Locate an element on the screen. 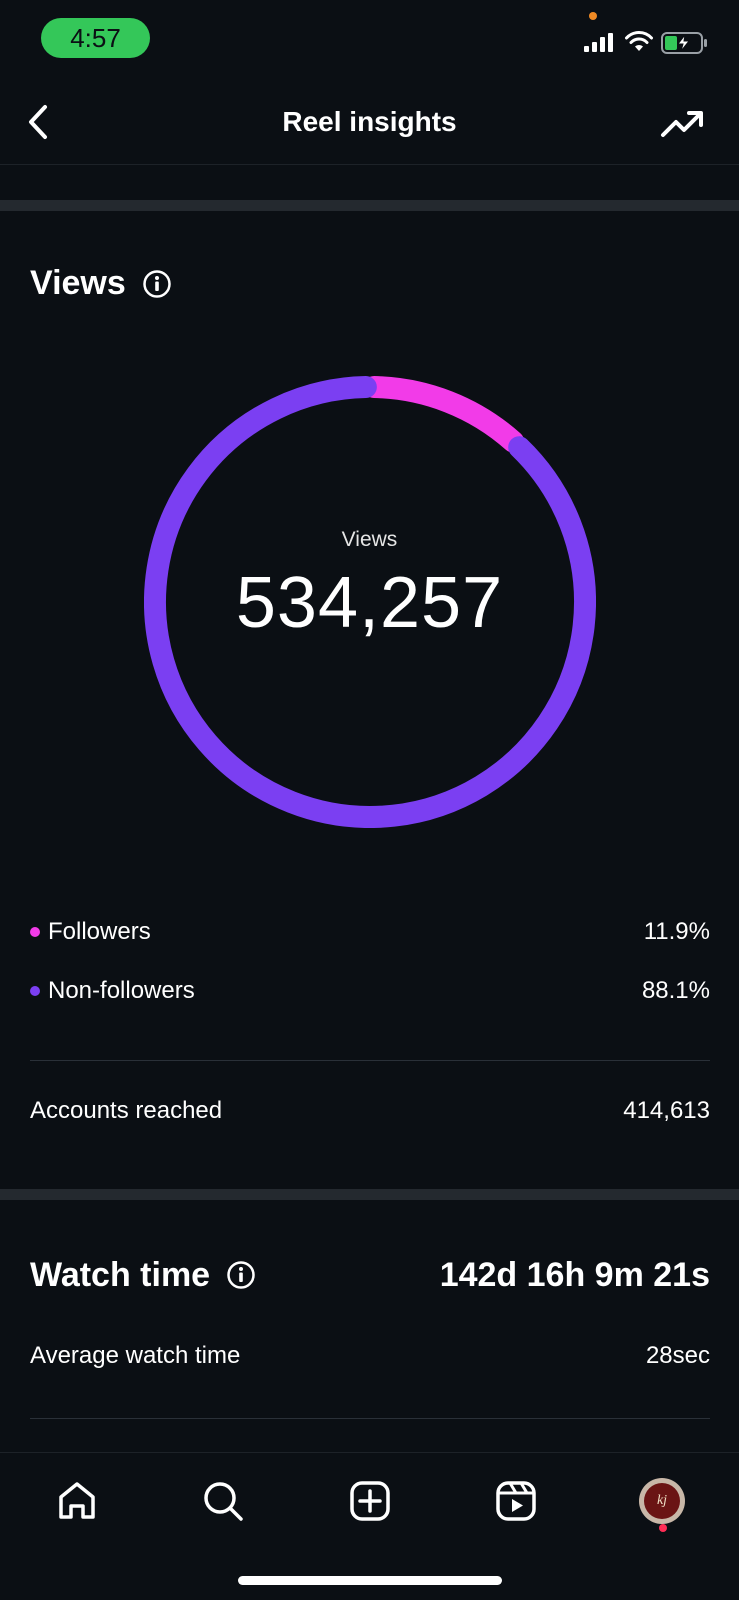 The height and width of the screenshot is (1600, 739). total-views-value: 534,257 is located at coordinates (369, 603).